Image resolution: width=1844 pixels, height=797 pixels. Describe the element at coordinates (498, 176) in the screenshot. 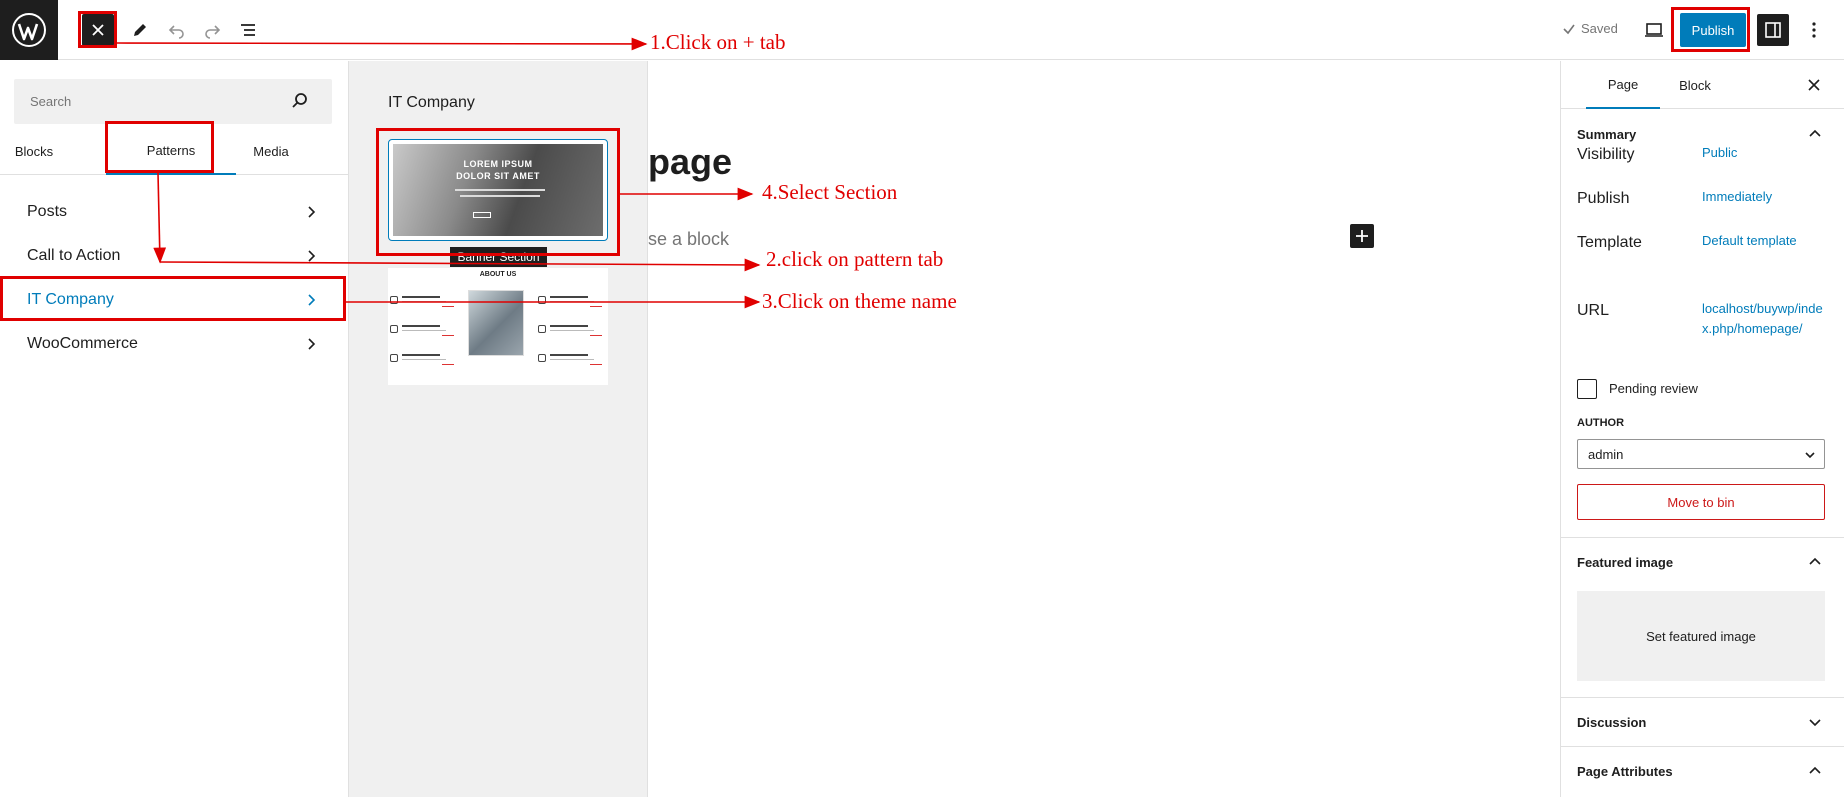

I see `banner-heading-line2: DOLOR SIT AMET` at that location.